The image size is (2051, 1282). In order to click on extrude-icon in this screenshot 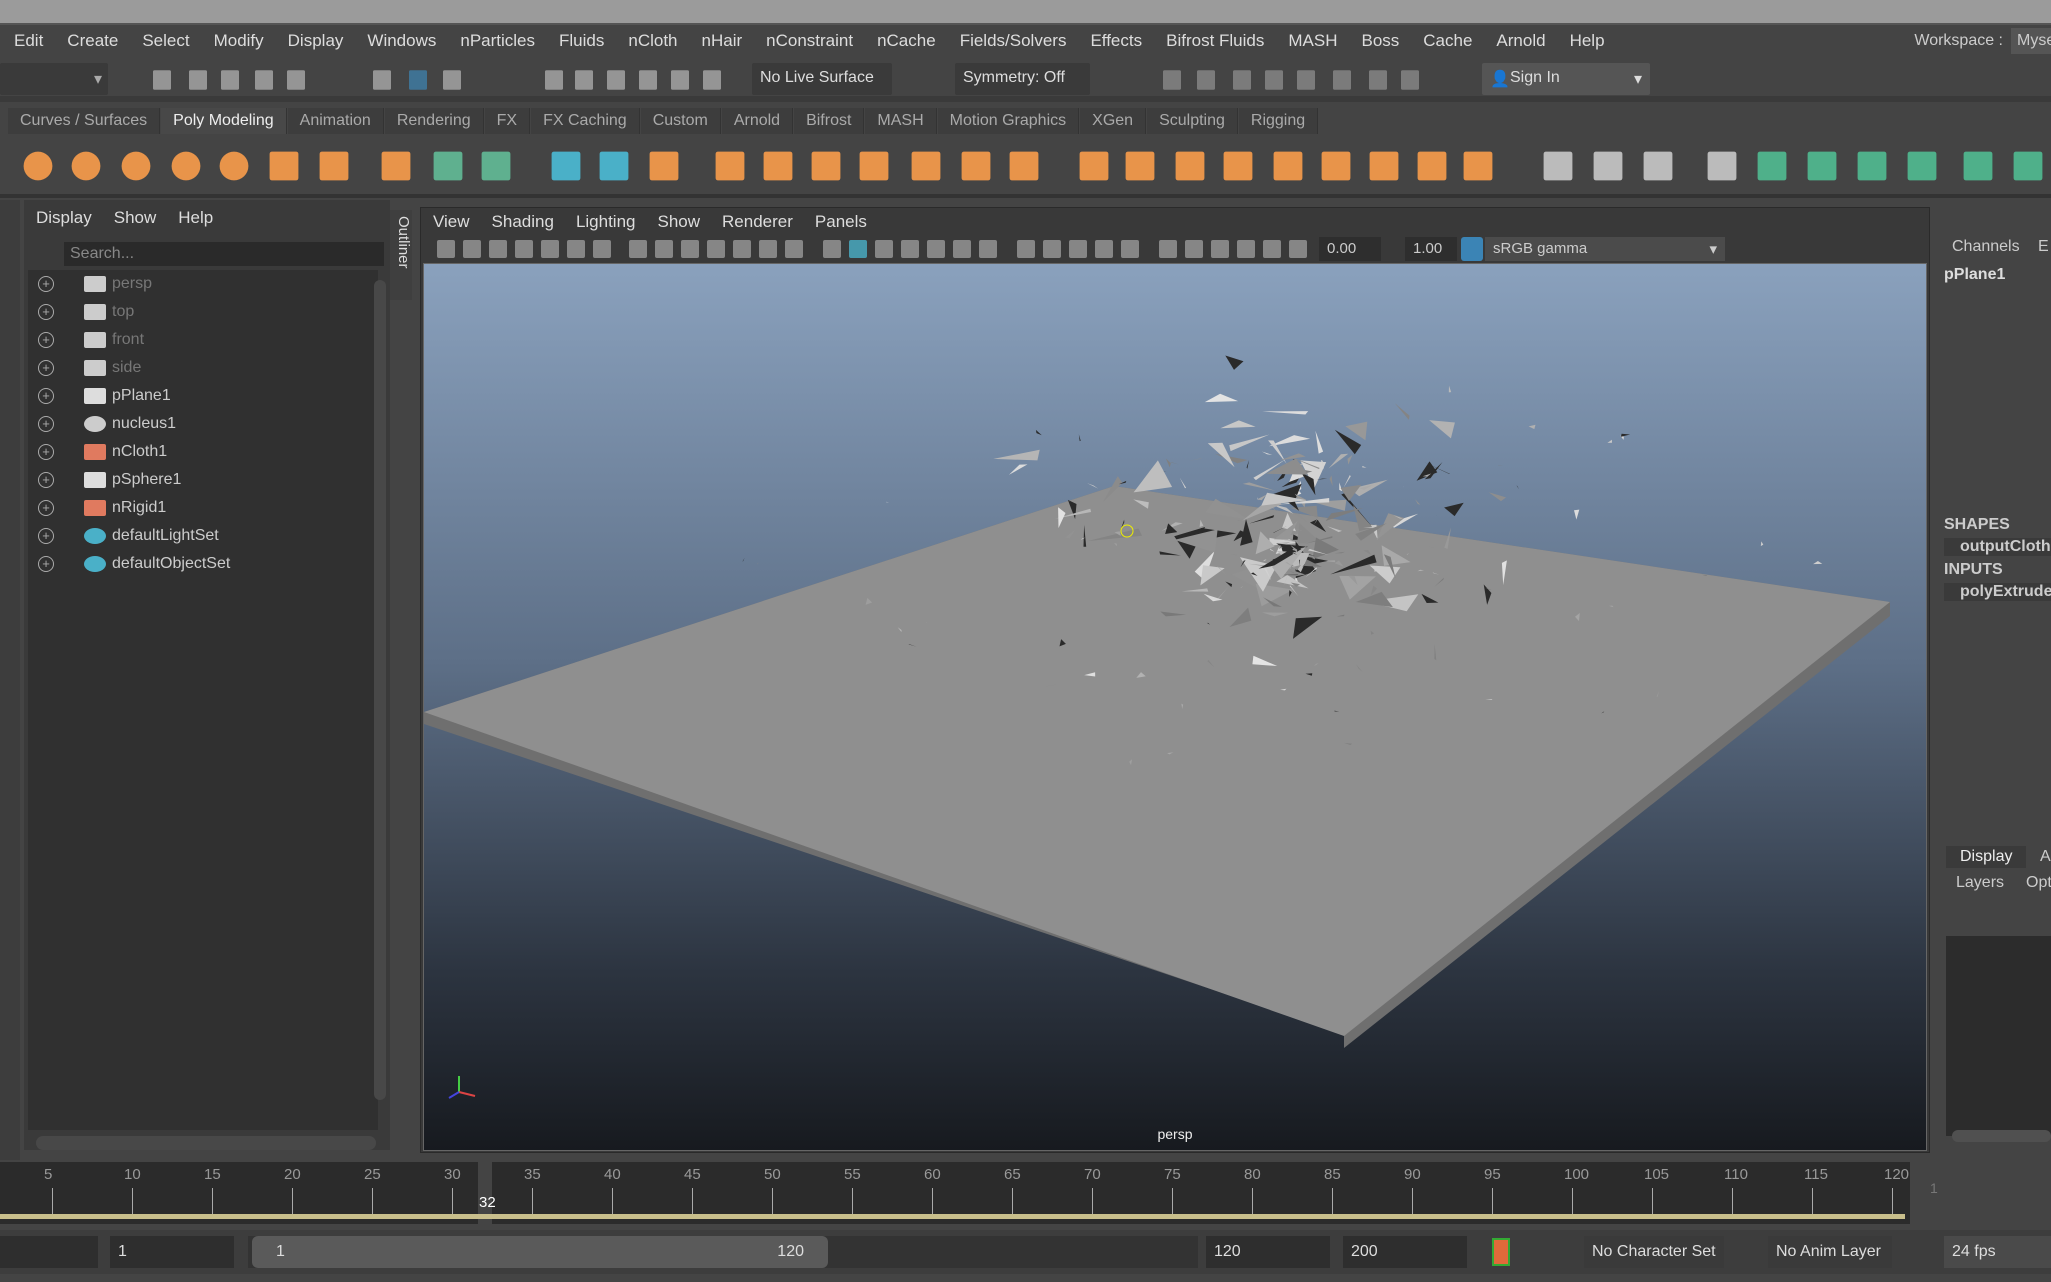, I will do `click(1094, 166)`.